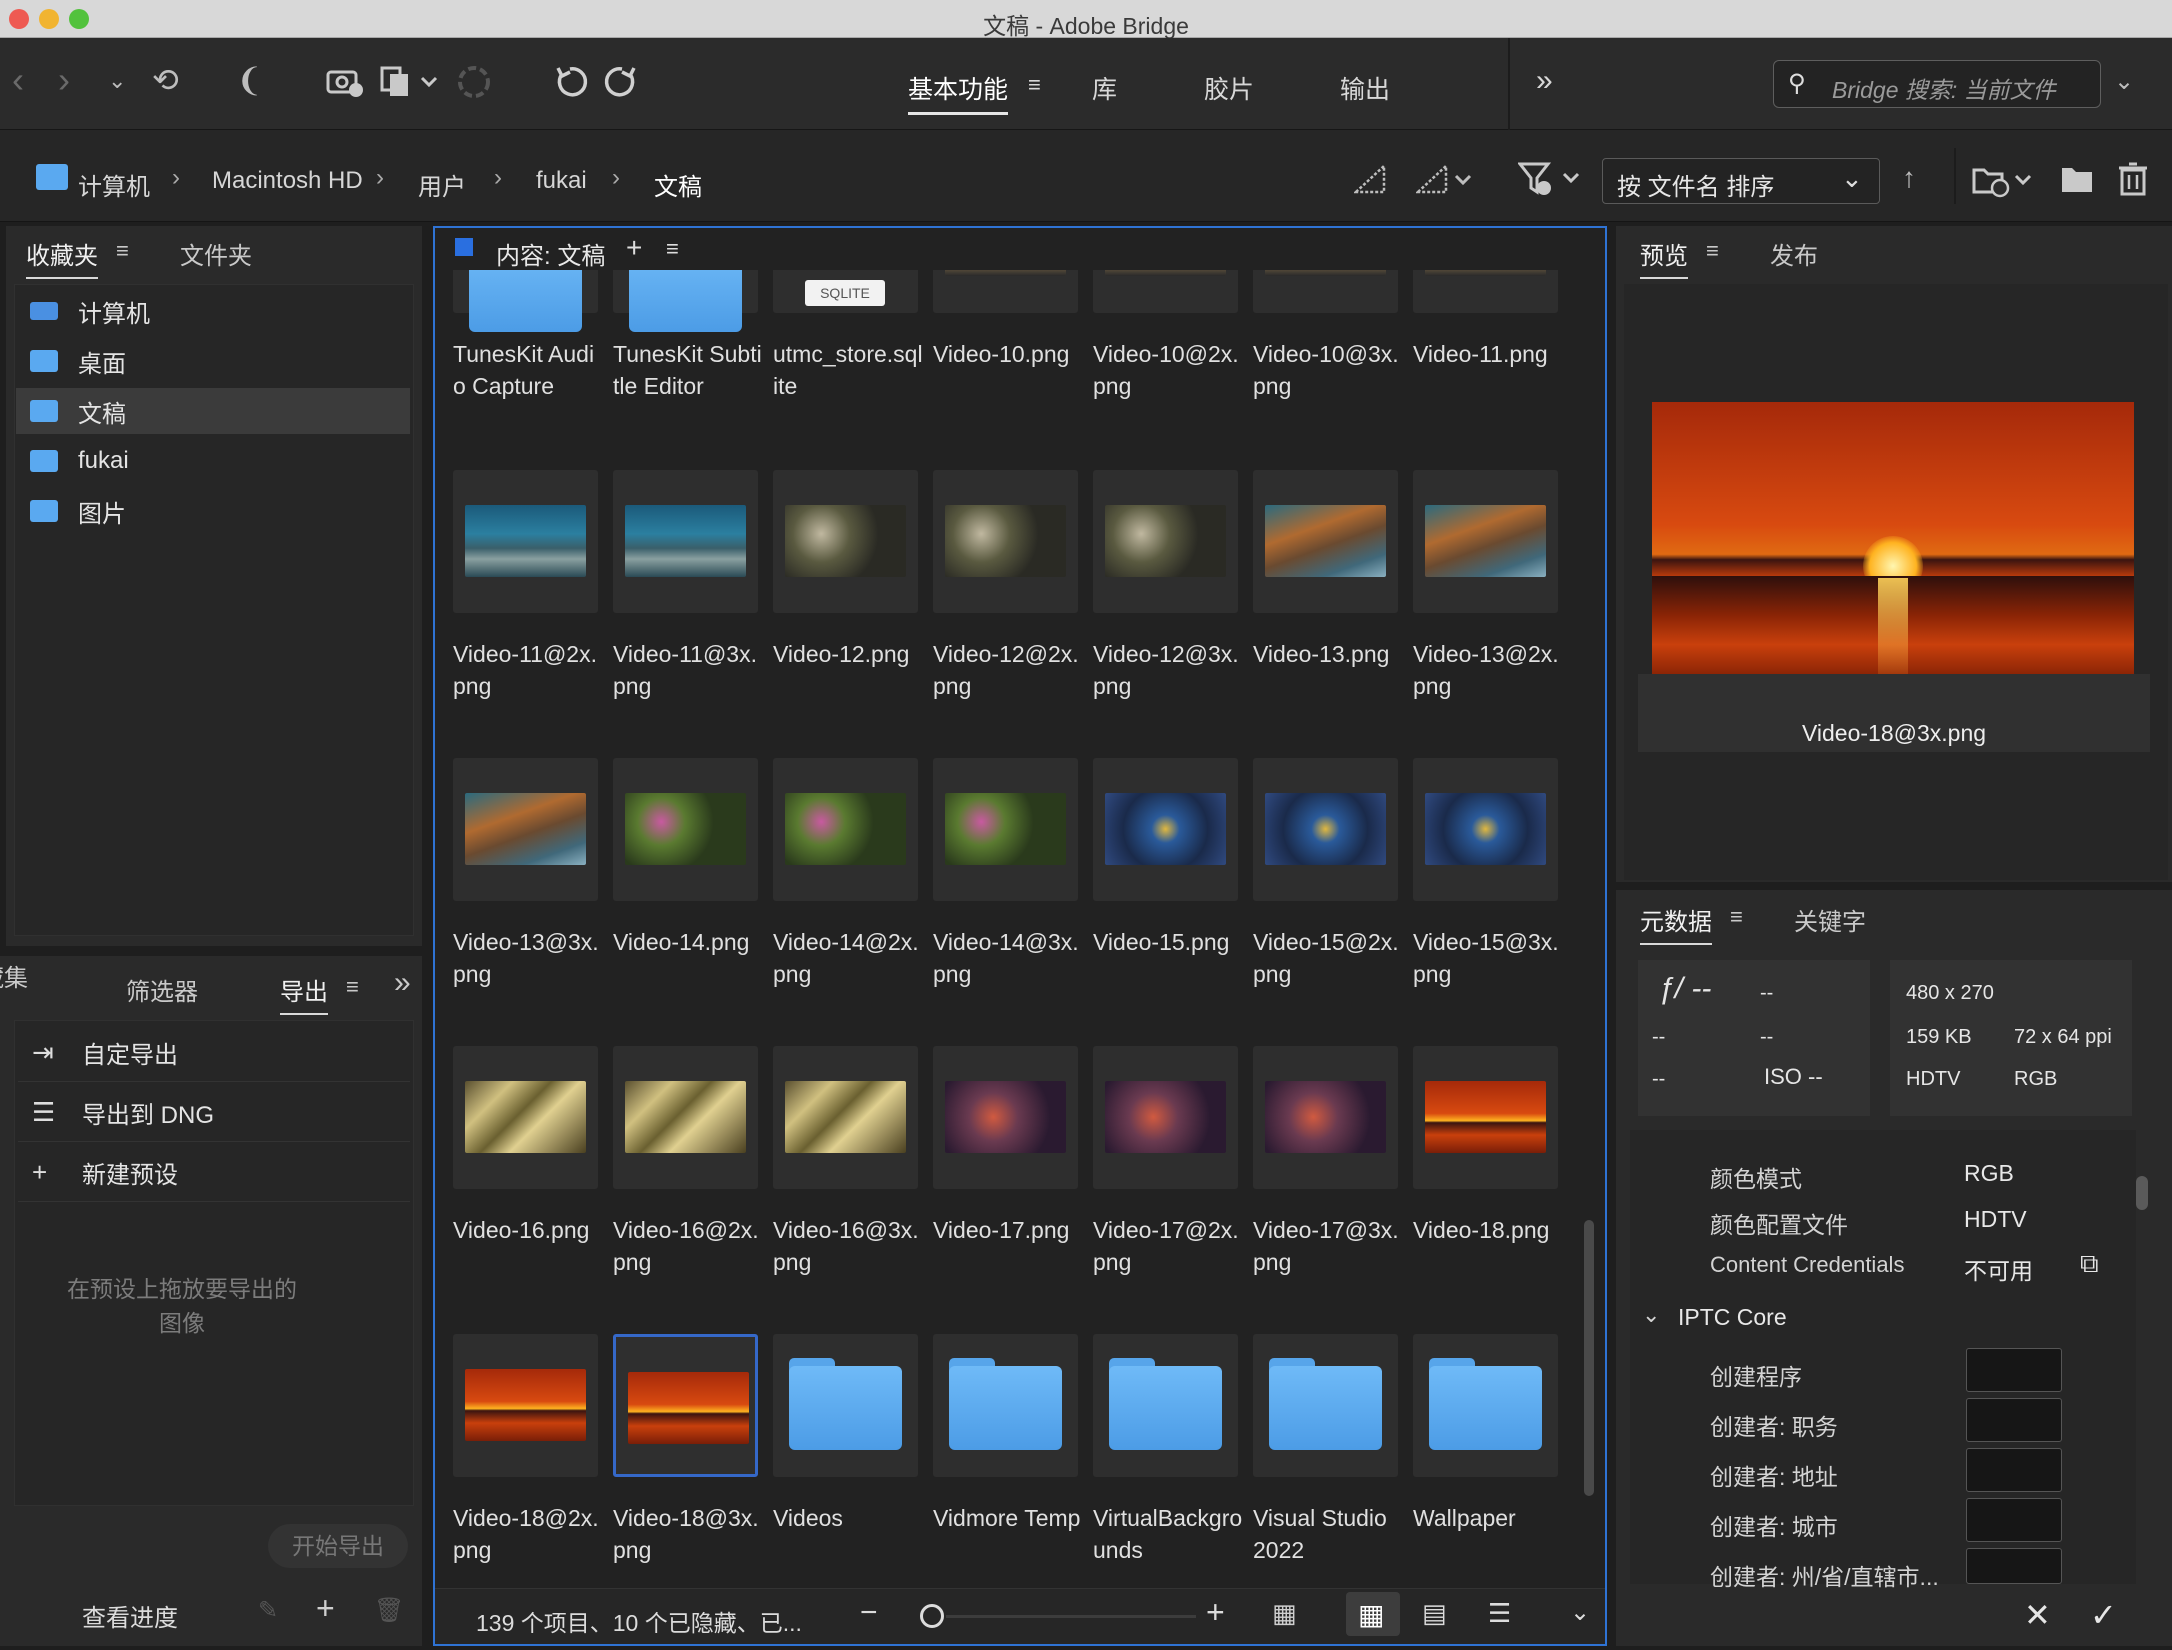  Describe the element at coordinates (1488, 1518) in the screenshot. I see `thumbnail-label: Wallpaper` at that location.